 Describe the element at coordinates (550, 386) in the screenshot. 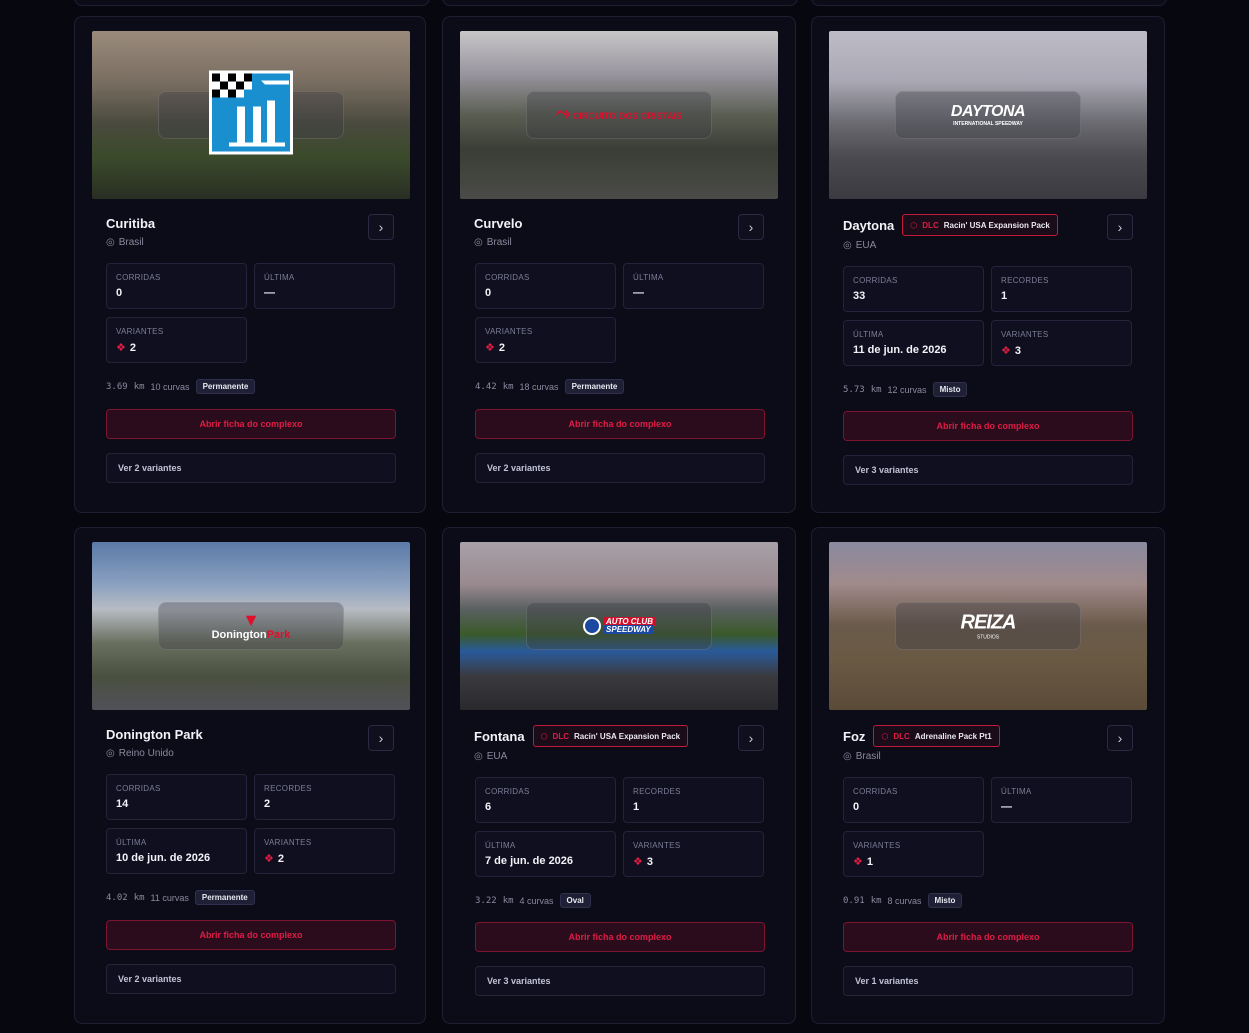

I see `track-meta: 4.42 km 18 curvas Permanente` at that location.